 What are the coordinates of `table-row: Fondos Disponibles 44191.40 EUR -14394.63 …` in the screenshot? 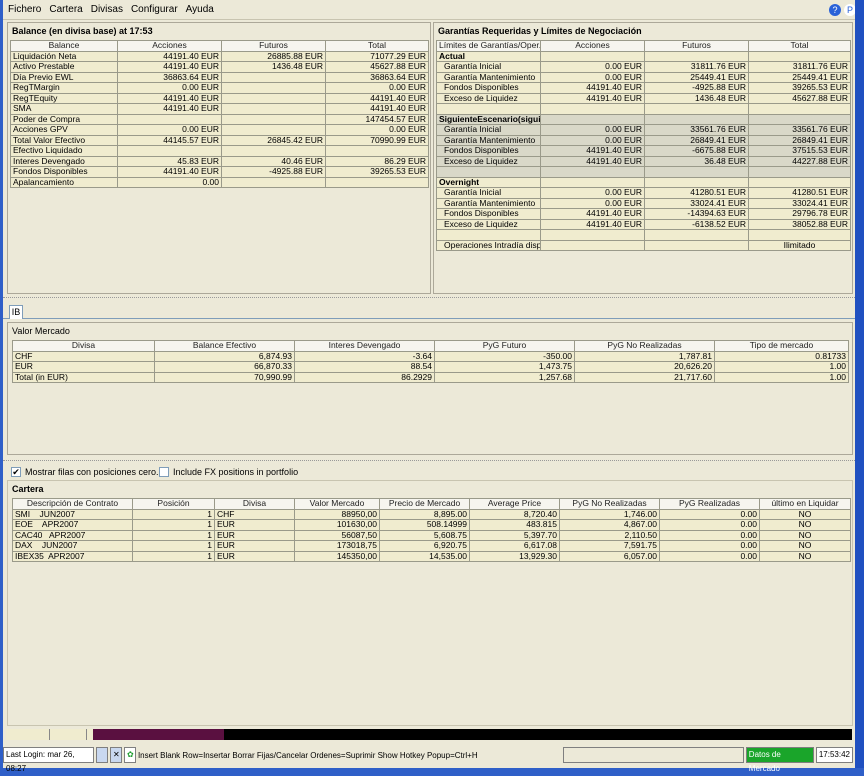 It's located at (643, 214).